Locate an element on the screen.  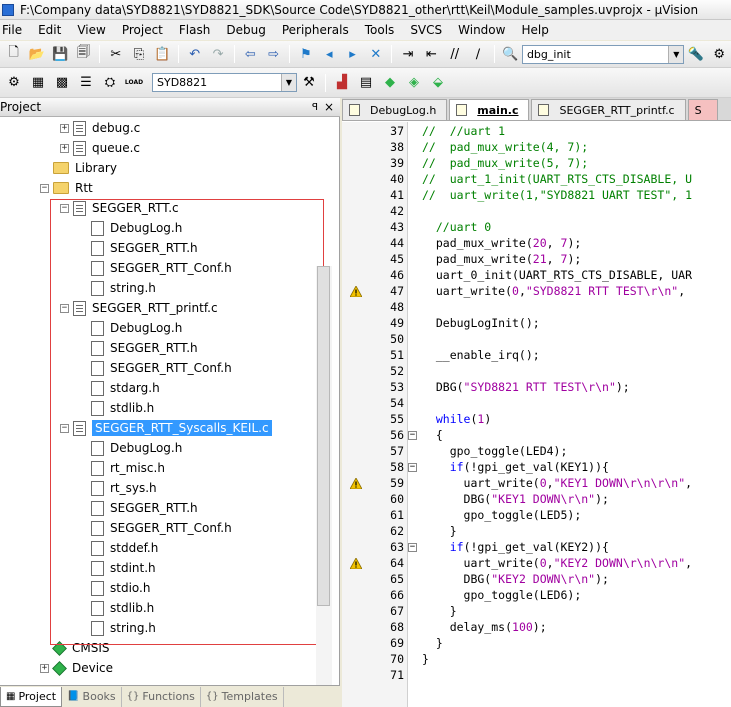
tree-item: + debug.c is located at coordinates (100, 128).